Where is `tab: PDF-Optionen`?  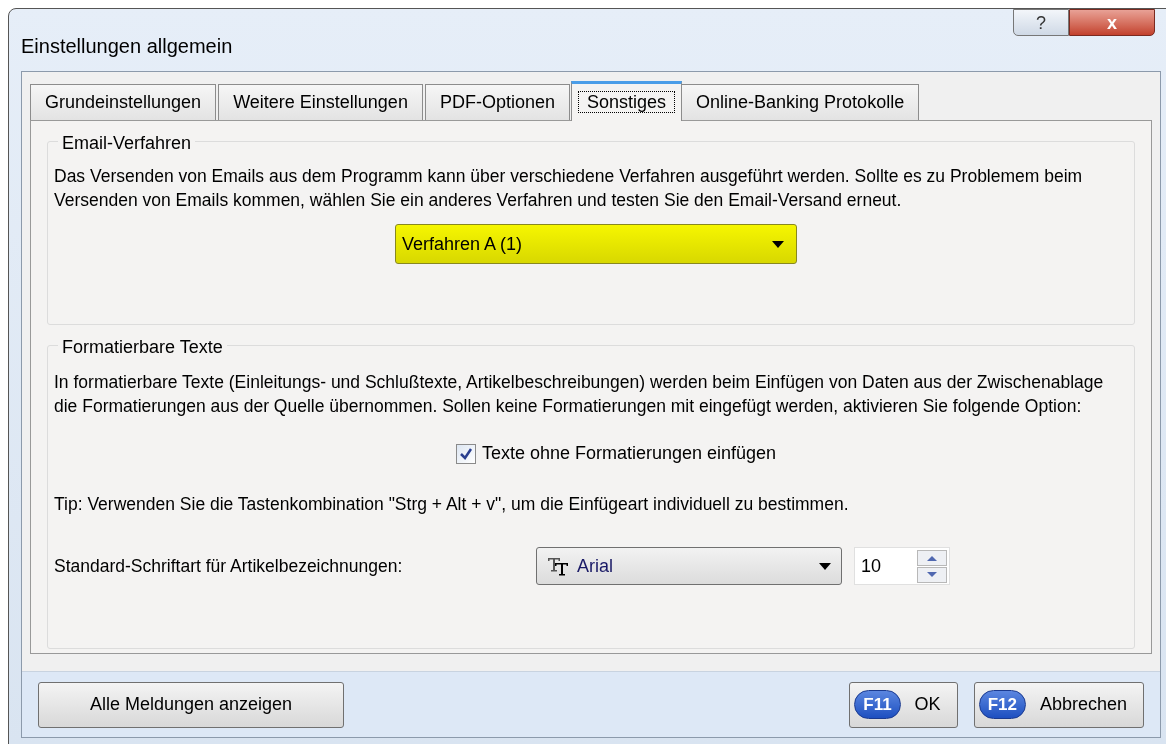
tab: PDF-Optionen is located at coordinates (497, 102).